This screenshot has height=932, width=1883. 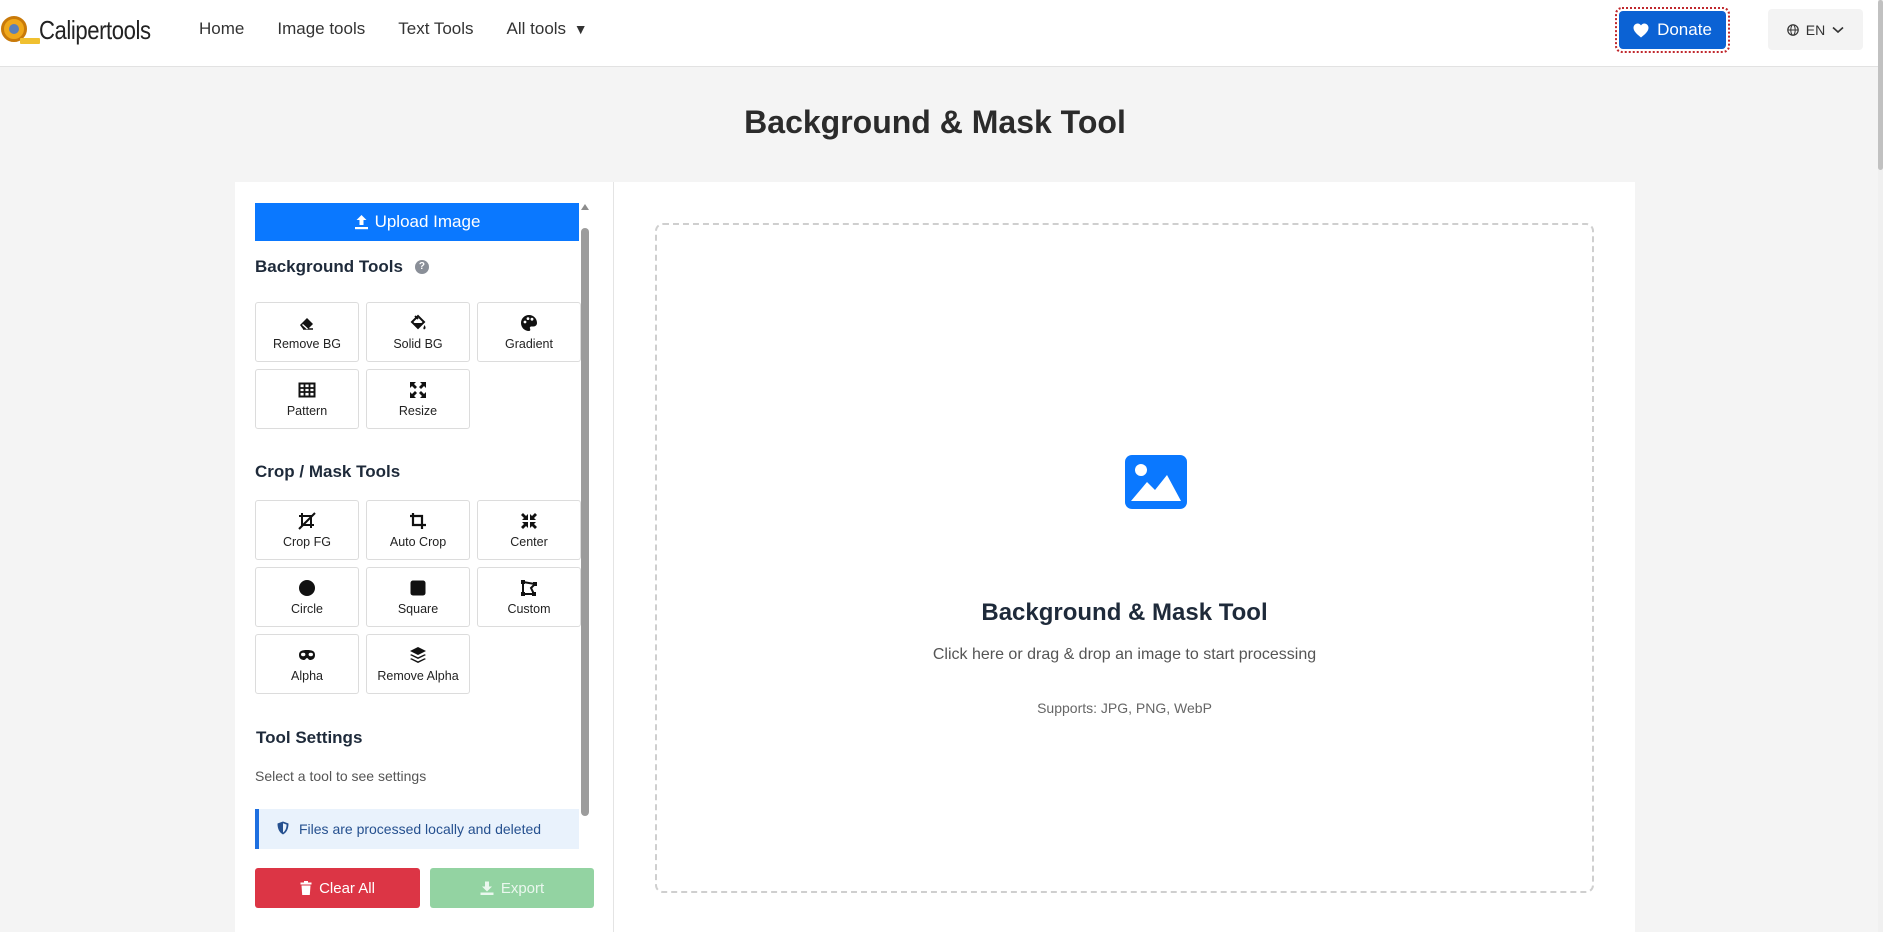 I want to click on nav-all-tools: All tools ▼, so click(x=547, y=29).